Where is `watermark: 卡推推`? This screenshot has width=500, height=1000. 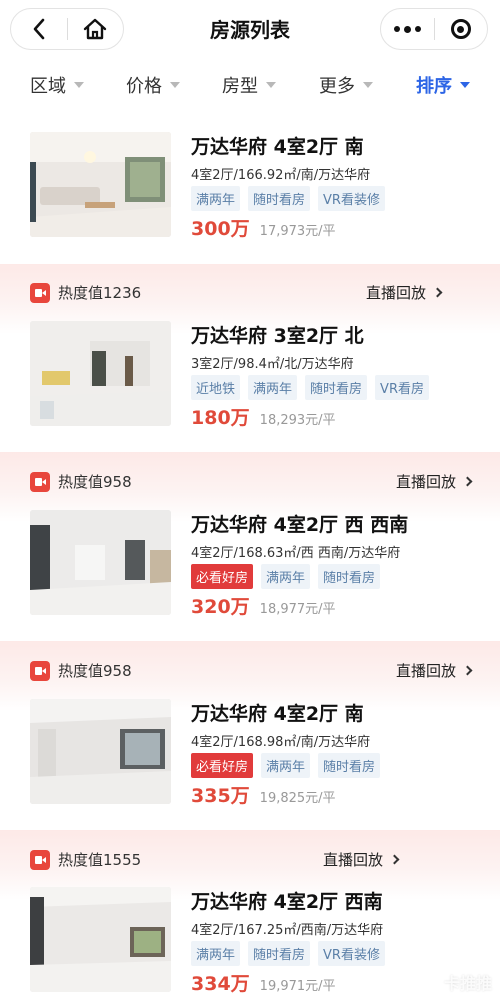
watermark: 卡推推 is located at coordinates (467, 983).